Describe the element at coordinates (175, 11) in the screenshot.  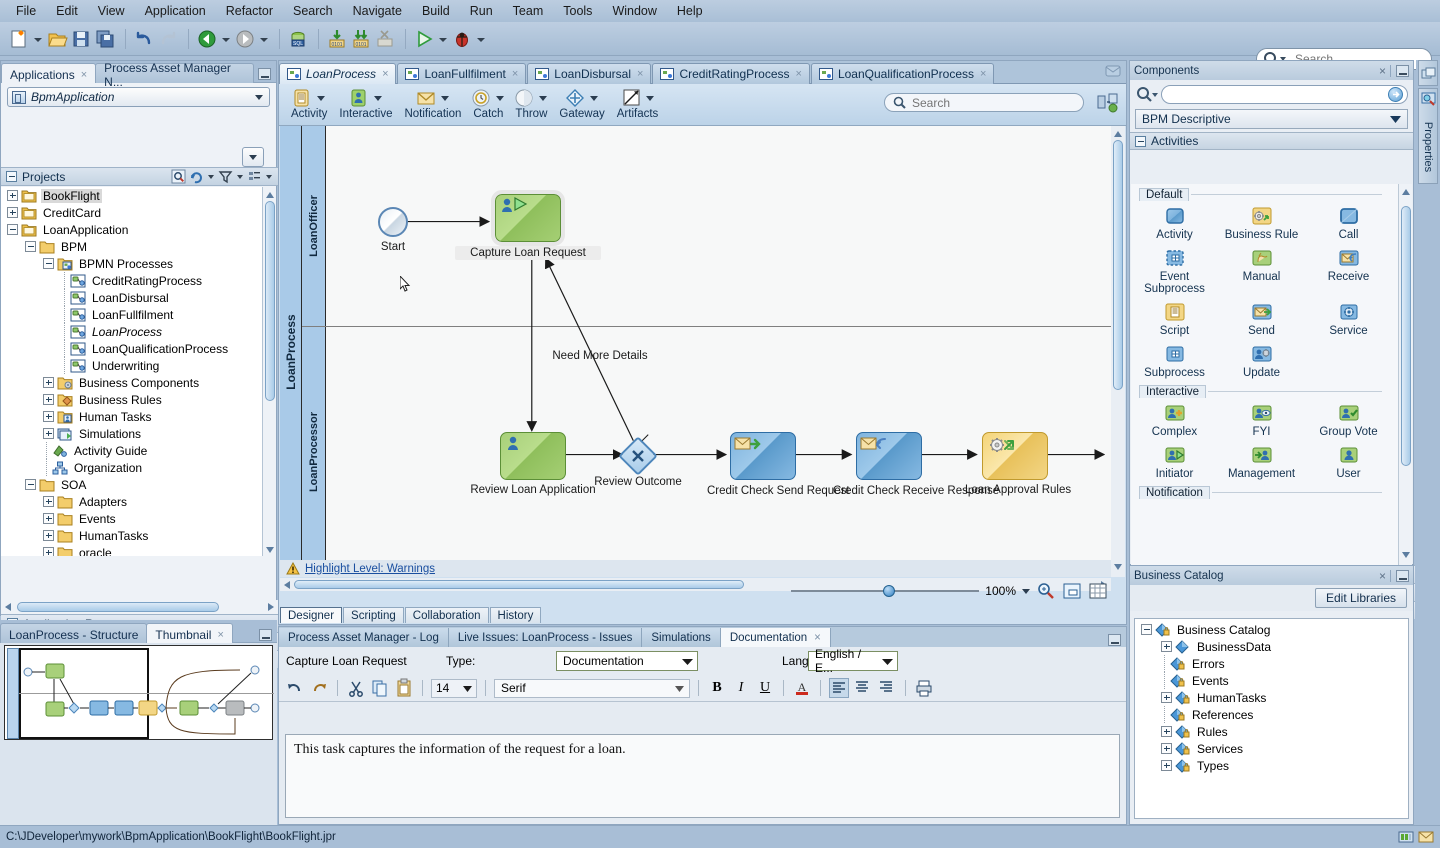
I see `menu-application: Application` at that location.